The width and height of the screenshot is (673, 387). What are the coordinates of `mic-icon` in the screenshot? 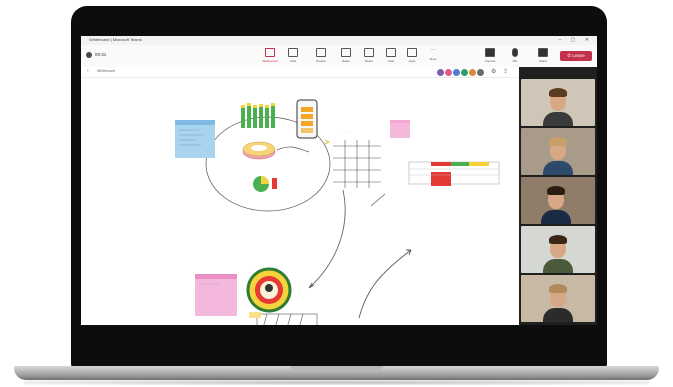 It's located at (515, 52).